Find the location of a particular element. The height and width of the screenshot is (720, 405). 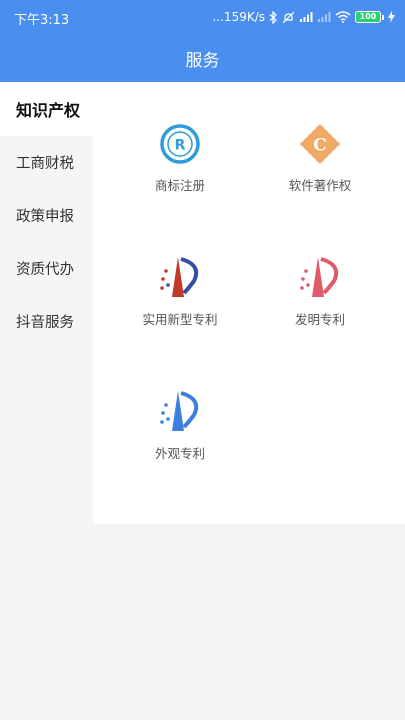

registered-trademark-icon: R is located at coordinates (180, 144).